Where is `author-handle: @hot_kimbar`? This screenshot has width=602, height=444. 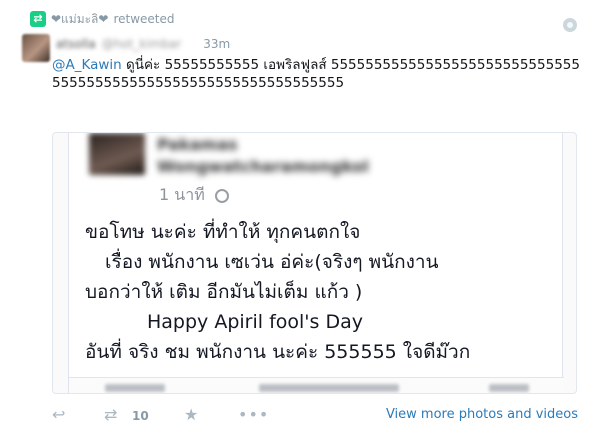 author-handle: @hot_kimbar is located at coordinates (142, 44).